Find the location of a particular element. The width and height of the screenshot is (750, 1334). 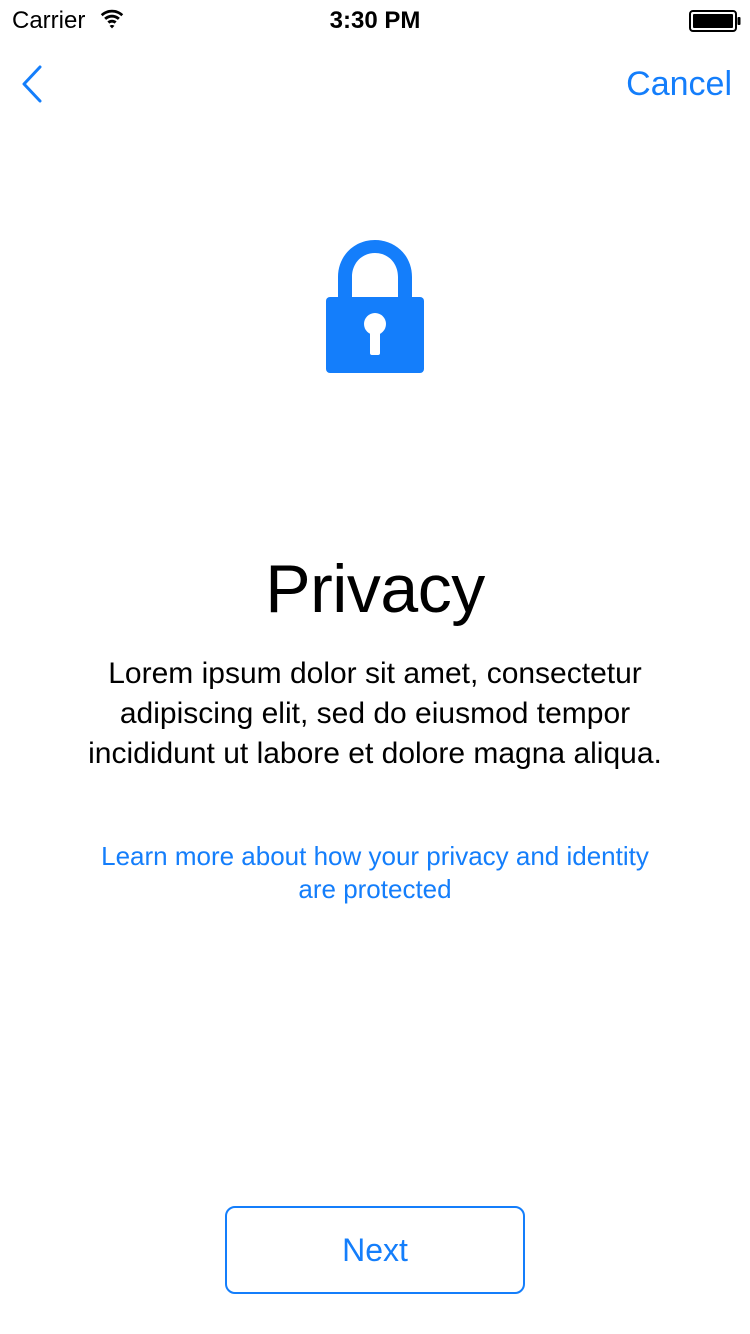

chevron-left-icon is located at coordinates (32, 84).